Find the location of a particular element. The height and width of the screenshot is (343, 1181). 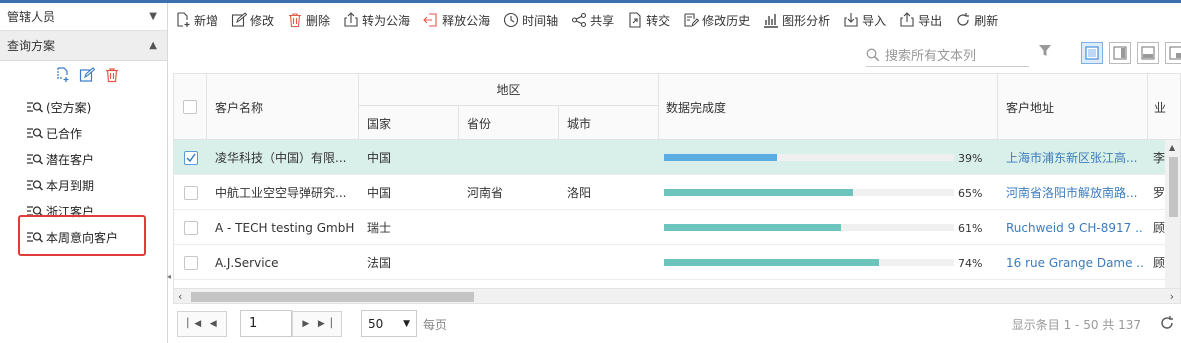

scroll-up-icon: ▲ is located at coordinates (1172, 147).